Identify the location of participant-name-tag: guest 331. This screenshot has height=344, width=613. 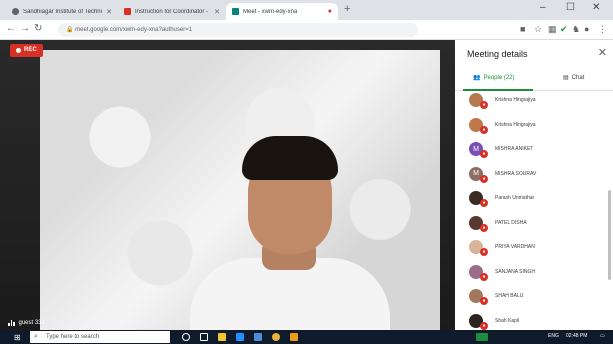
(26, 322).